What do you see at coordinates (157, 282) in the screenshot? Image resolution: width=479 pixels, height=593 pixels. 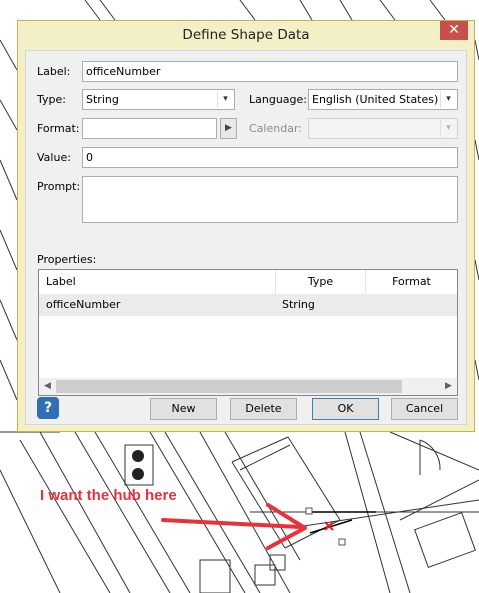 I see `column-header-label: Label` at bounding box center [157, 282].